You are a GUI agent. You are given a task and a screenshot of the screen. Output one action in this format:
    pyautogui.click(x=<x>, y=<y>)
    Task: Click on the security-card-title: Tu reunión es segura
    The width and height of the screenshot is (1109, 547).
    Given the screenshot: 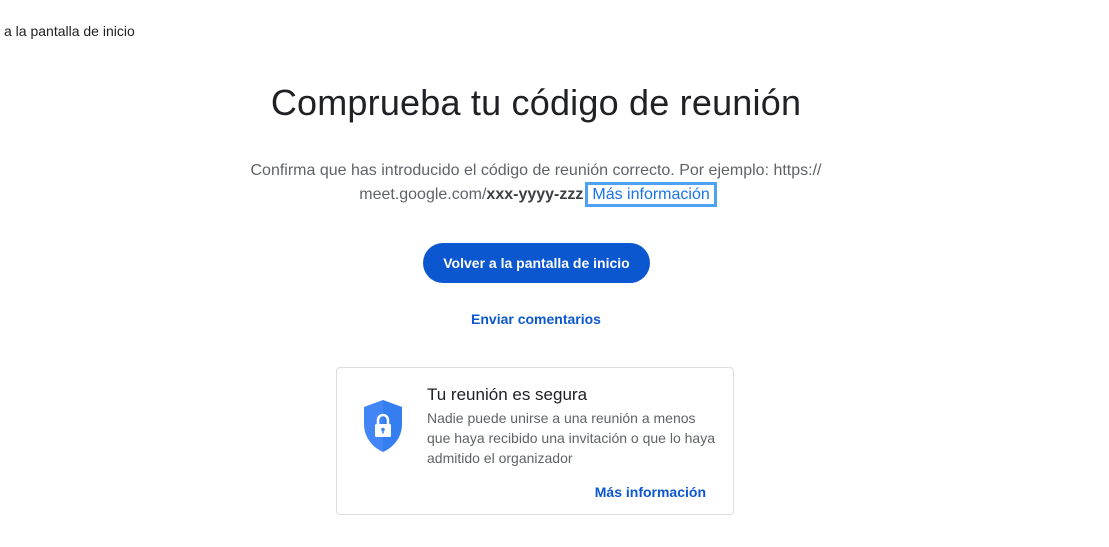 What is the action you would take?
    pyautogui.click(x=507, y=394)
    